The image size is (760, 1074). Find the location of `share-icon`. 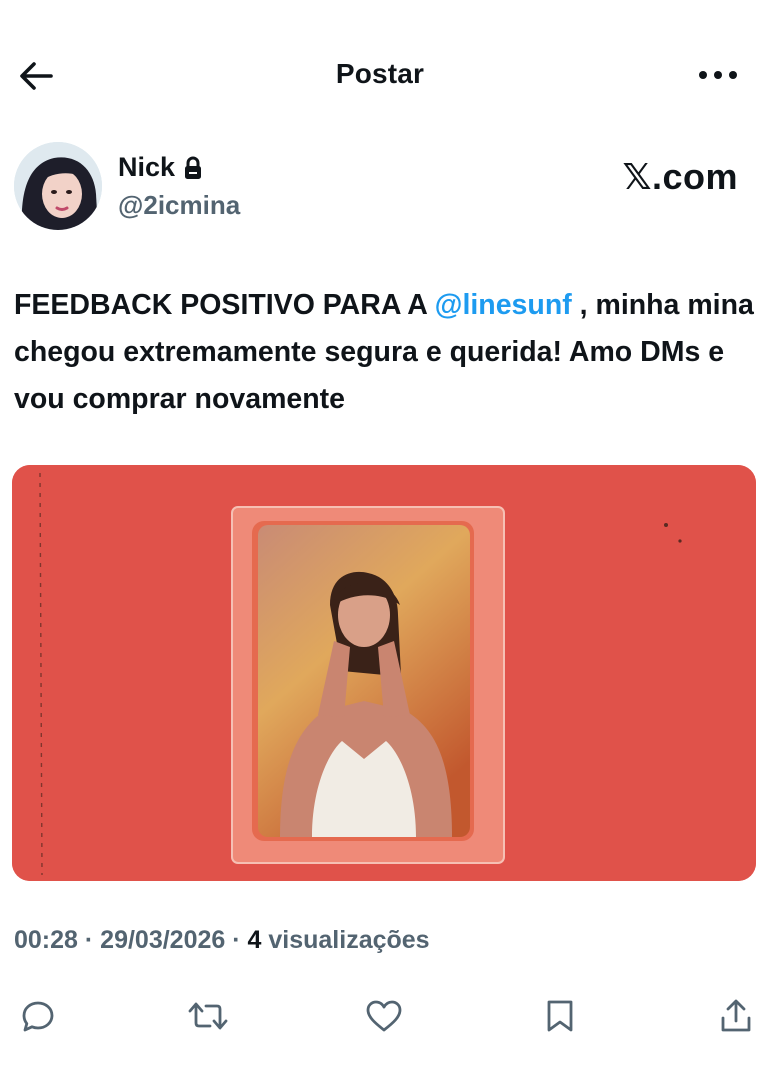

share-icon is located at coordinates (736, 1015).